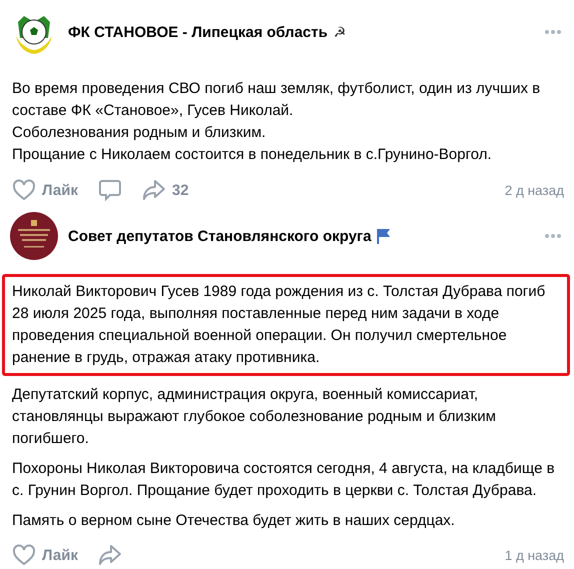  Describe the element at coordinates (220, 236) in the screenshot. I see `author-name: Совет депутатов Становлянского округа` at that location.